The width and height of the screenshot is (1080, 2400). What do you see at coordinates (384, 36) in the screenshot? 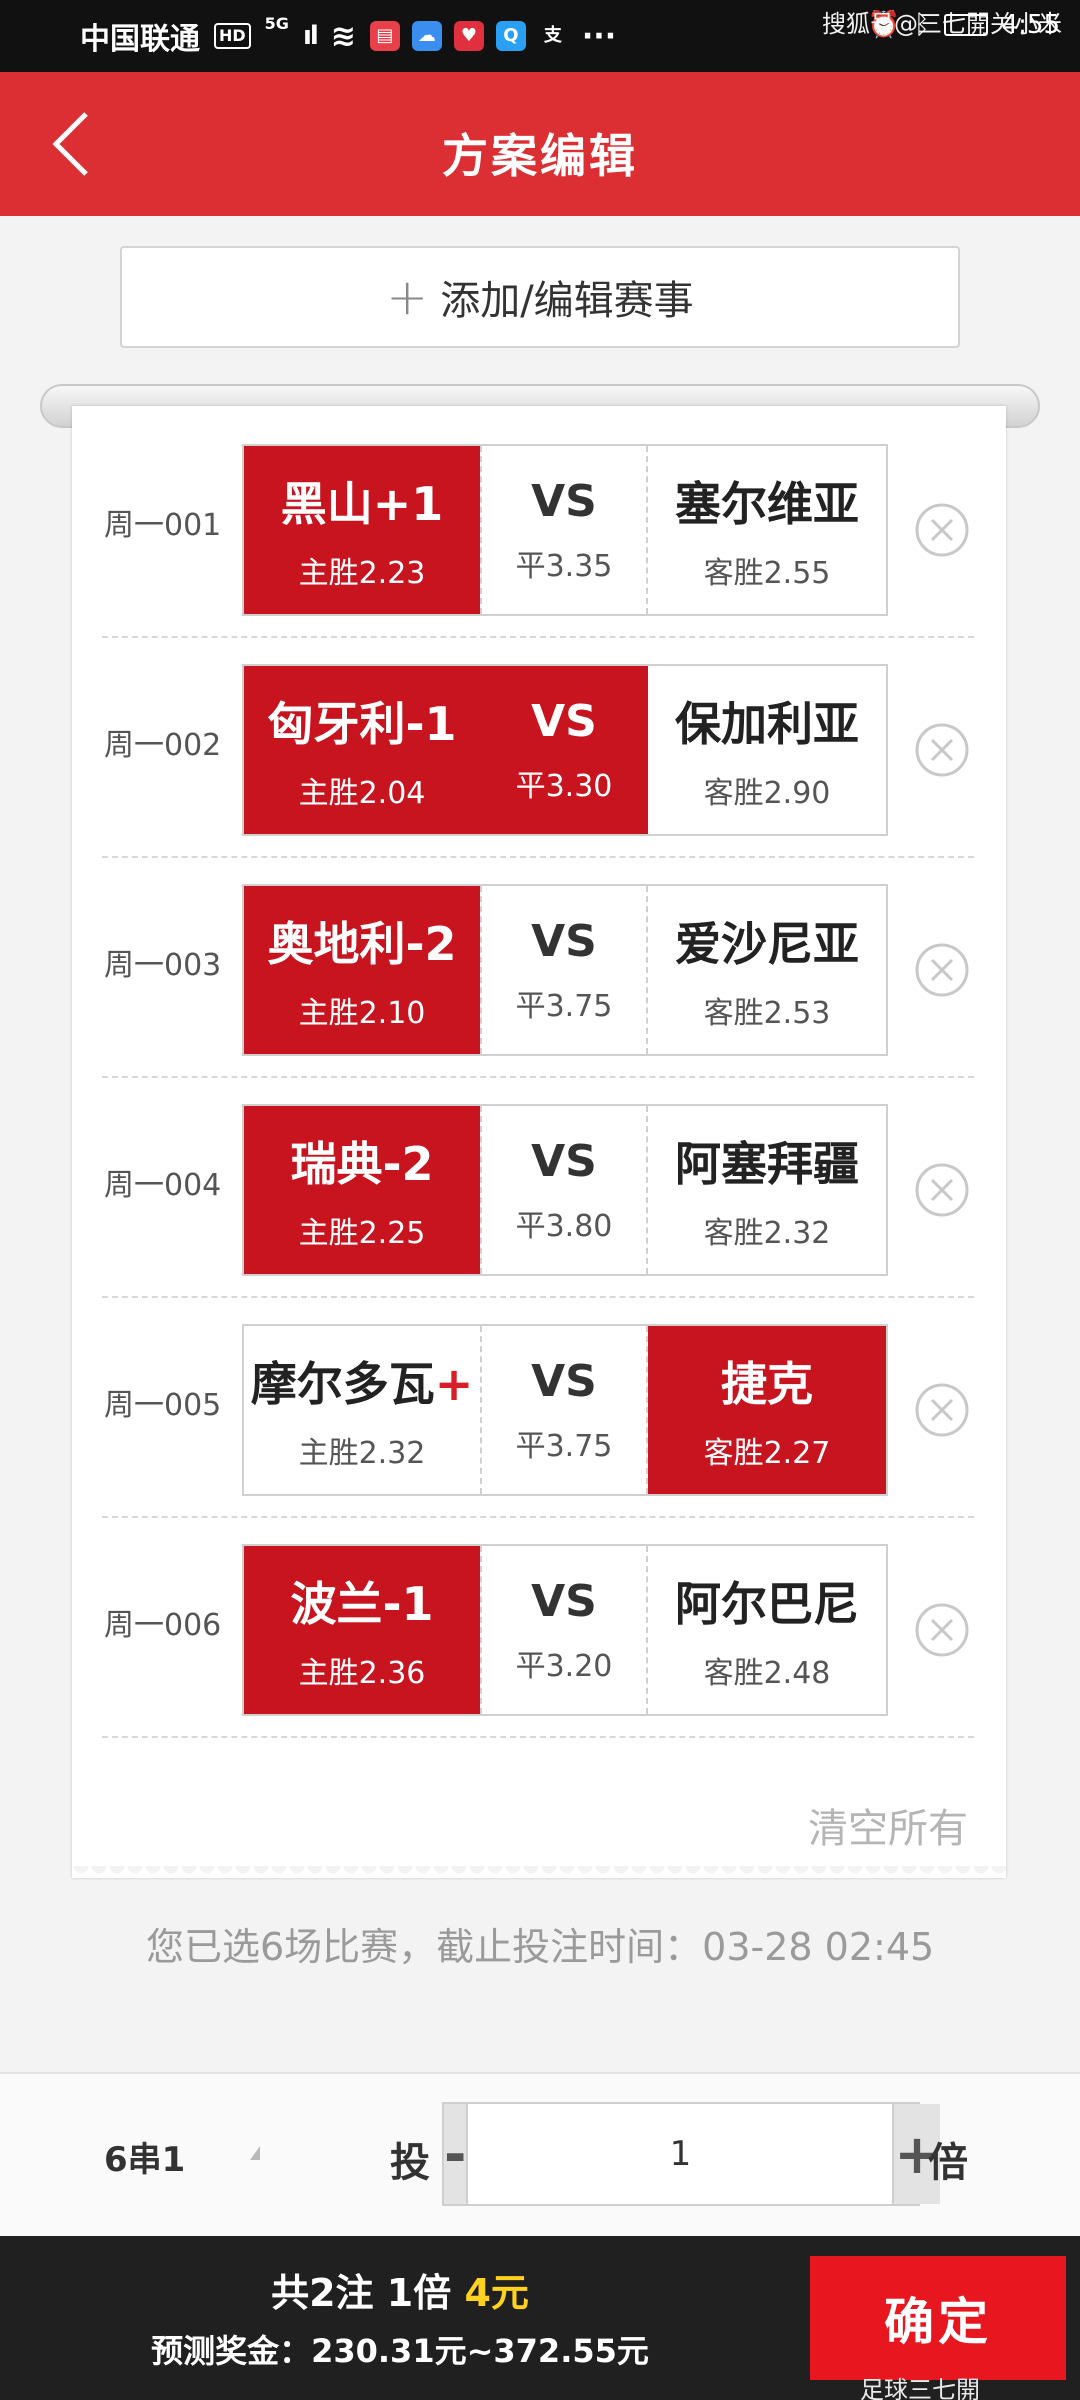
I see `book-app-icon: ▤` at bounding box center [384, 36].